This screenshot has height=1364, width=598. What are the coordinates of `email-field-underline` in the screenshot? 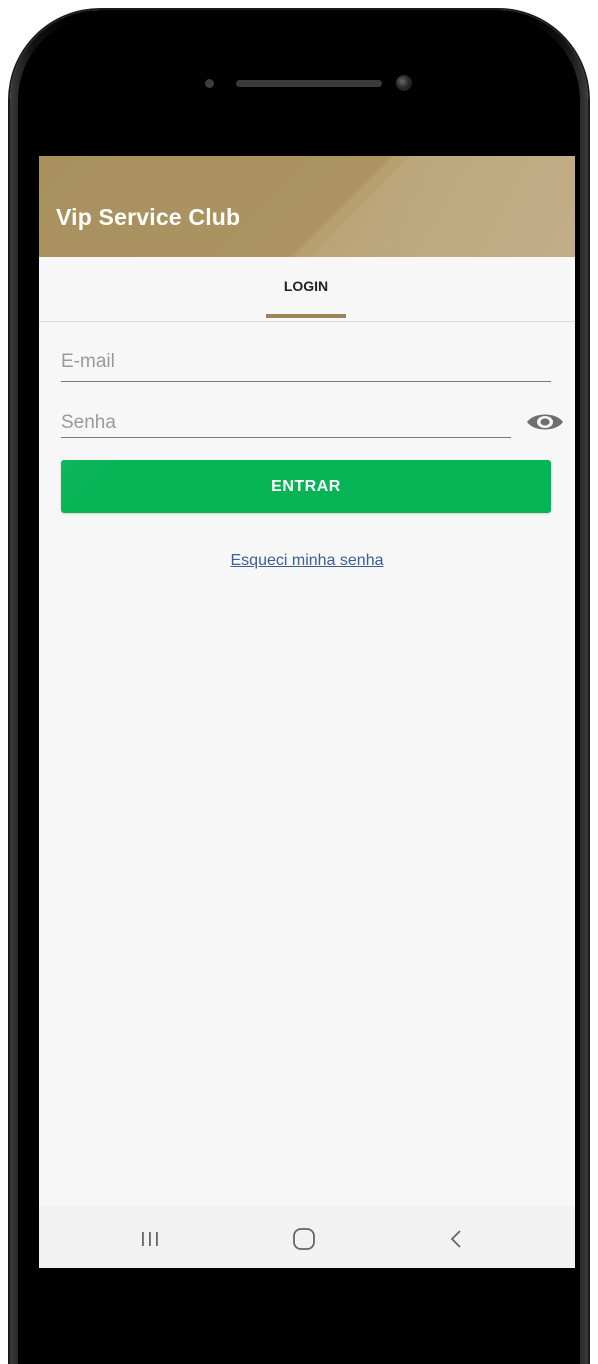 It's located at (306, 381).